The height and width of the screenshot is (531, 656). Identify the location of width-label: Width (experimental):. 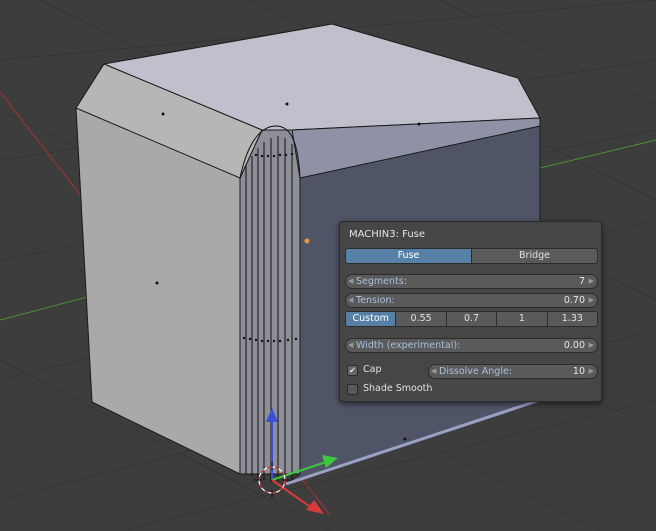
(408, 345).